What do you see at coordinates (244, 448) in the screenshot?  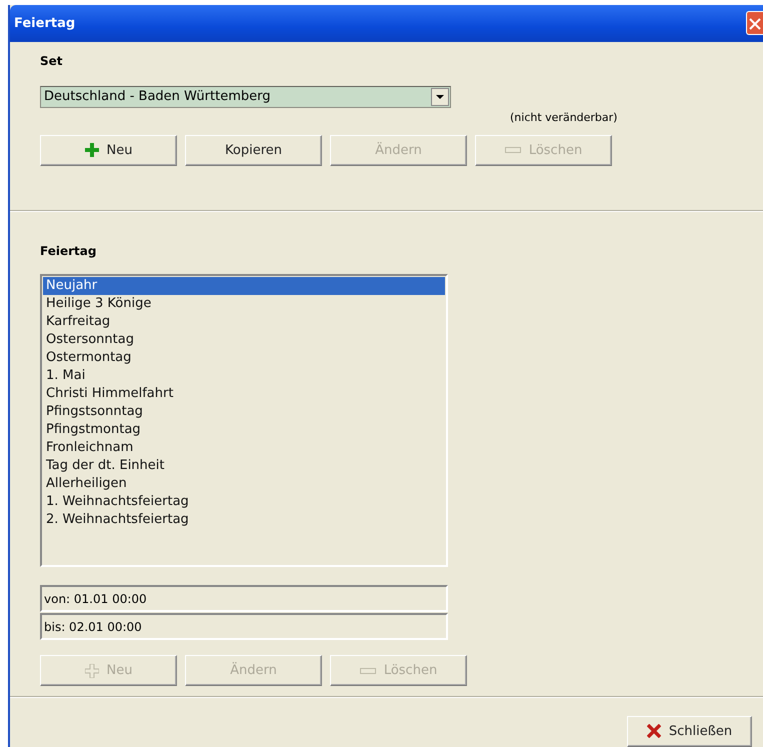 I see `list-item: Fronleichnam` at bounding box center [244, 448].